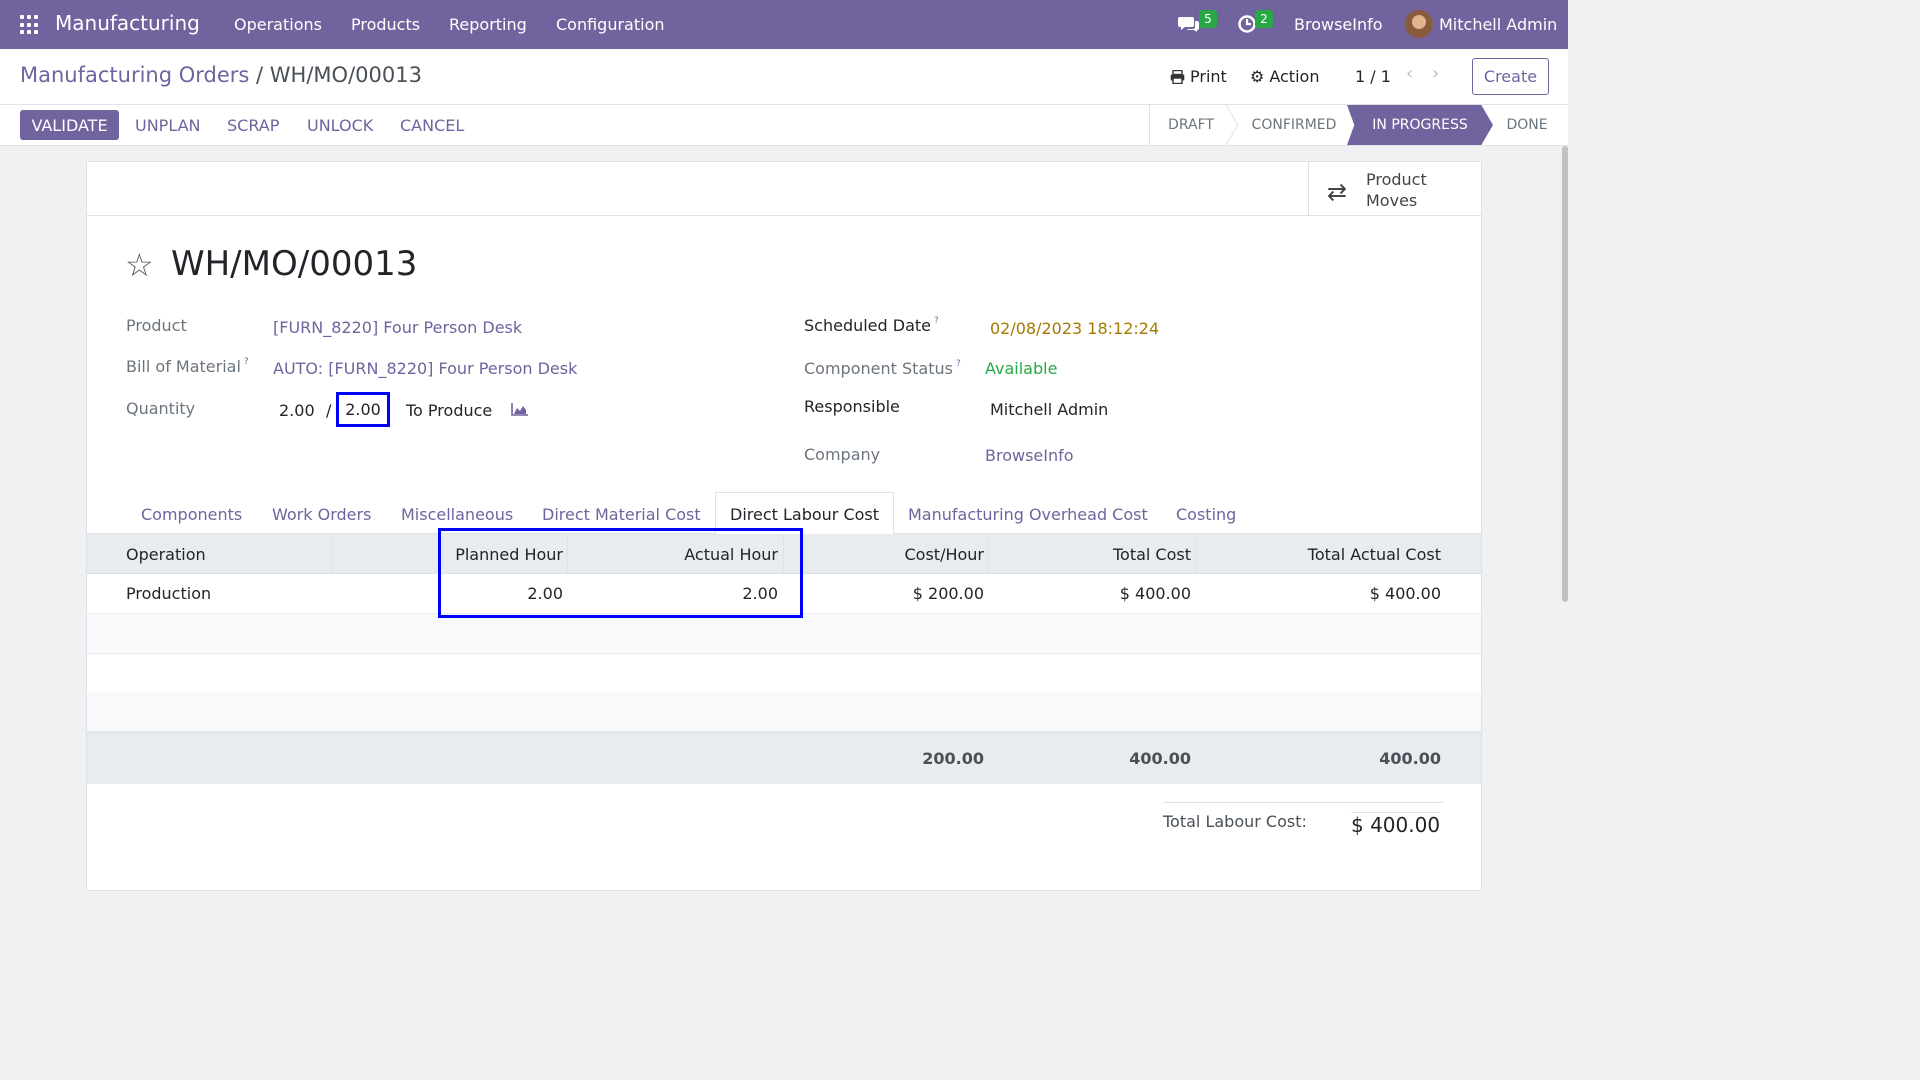 Image resolution: width=1920 pixels, height=1080 pixels. I want to click on qty-produced: 2.00, so click(297, 410).